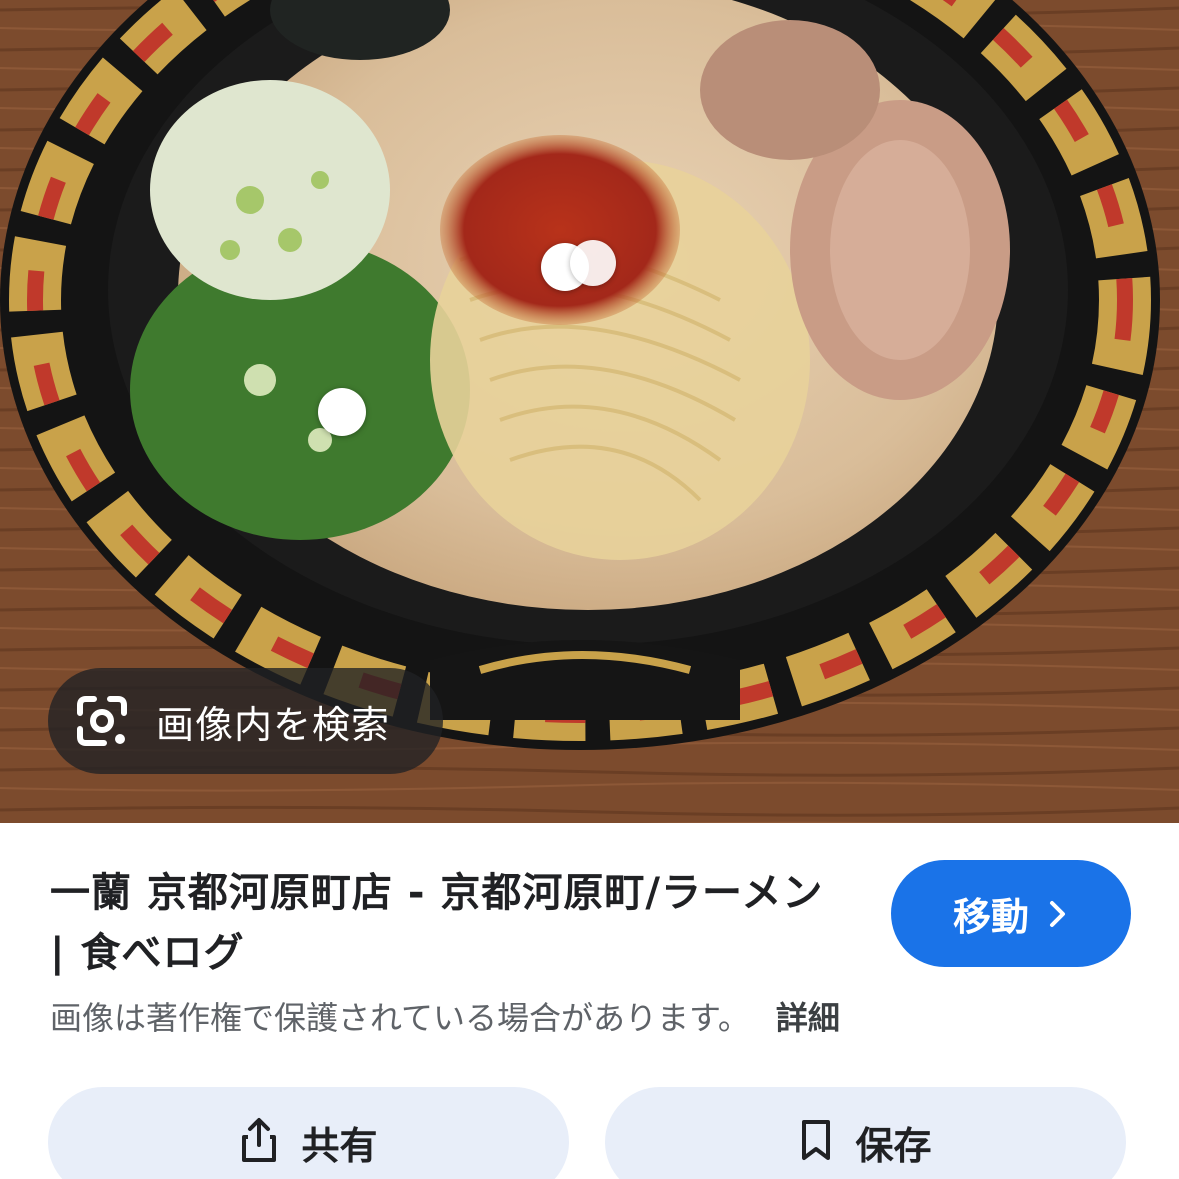 The image size is (1179, 1179). I want to click on share-icon, so click(259, 1142).